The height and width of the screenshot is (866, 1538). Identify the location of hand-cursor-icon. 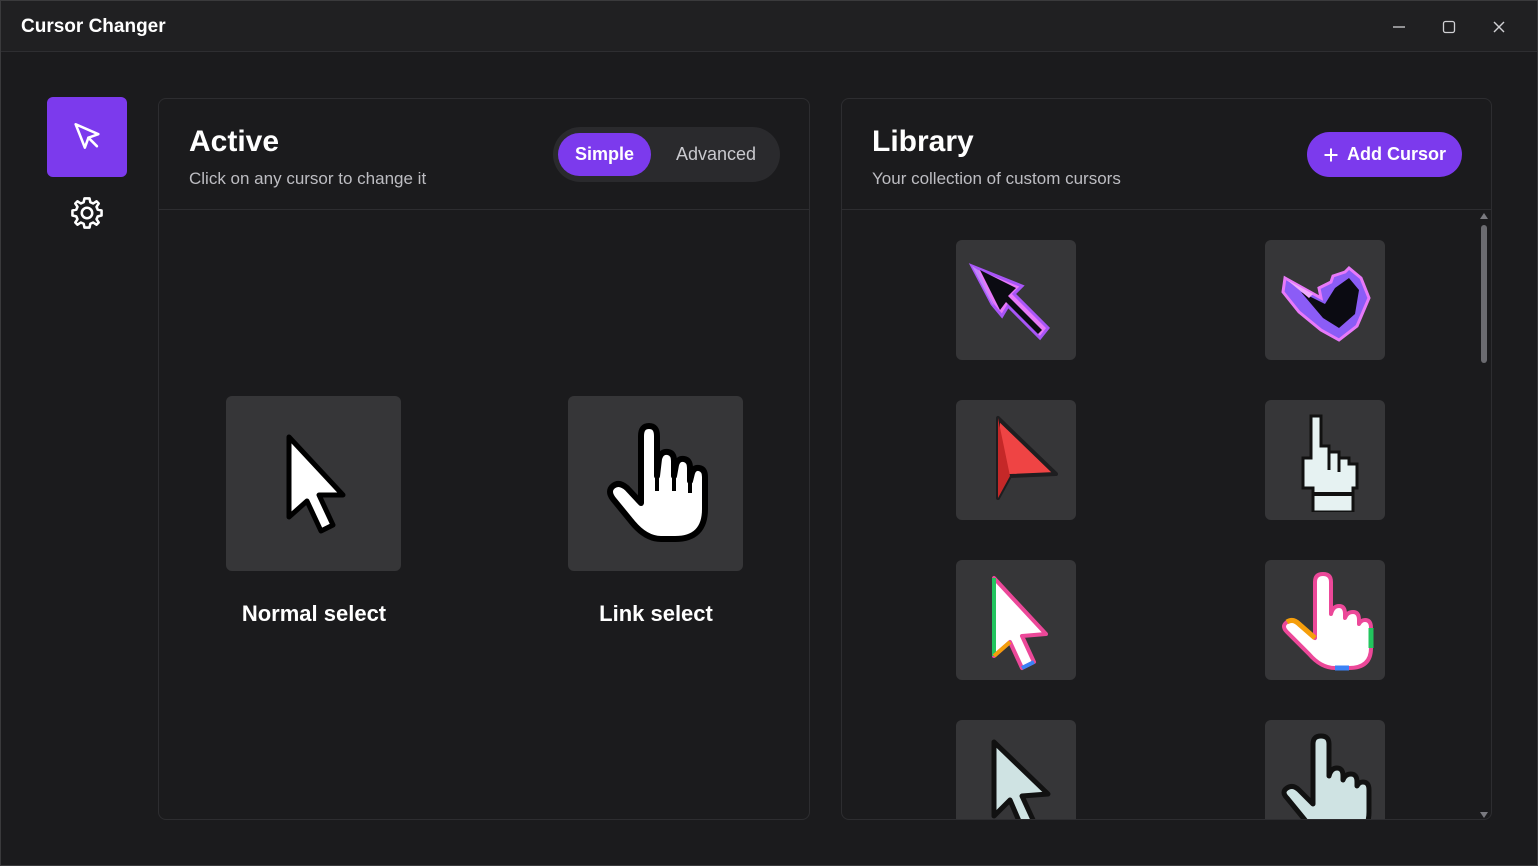
(657, 482).